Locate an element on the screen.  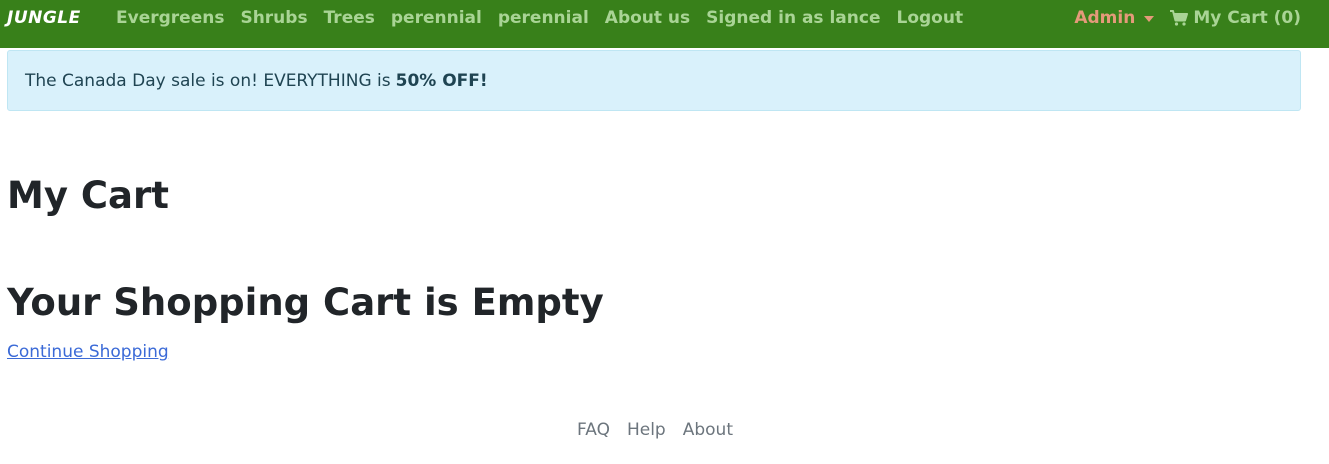
caret-down-icon is located at coordinates (1149, 19).